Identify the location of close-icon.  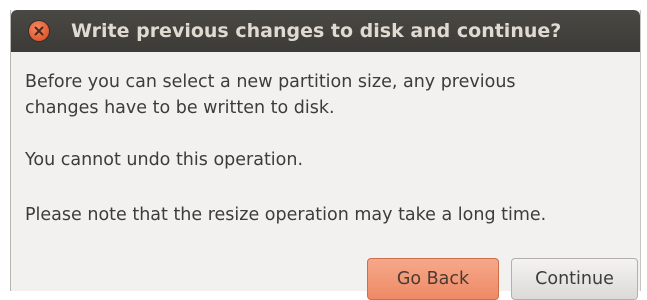
(39, 31).